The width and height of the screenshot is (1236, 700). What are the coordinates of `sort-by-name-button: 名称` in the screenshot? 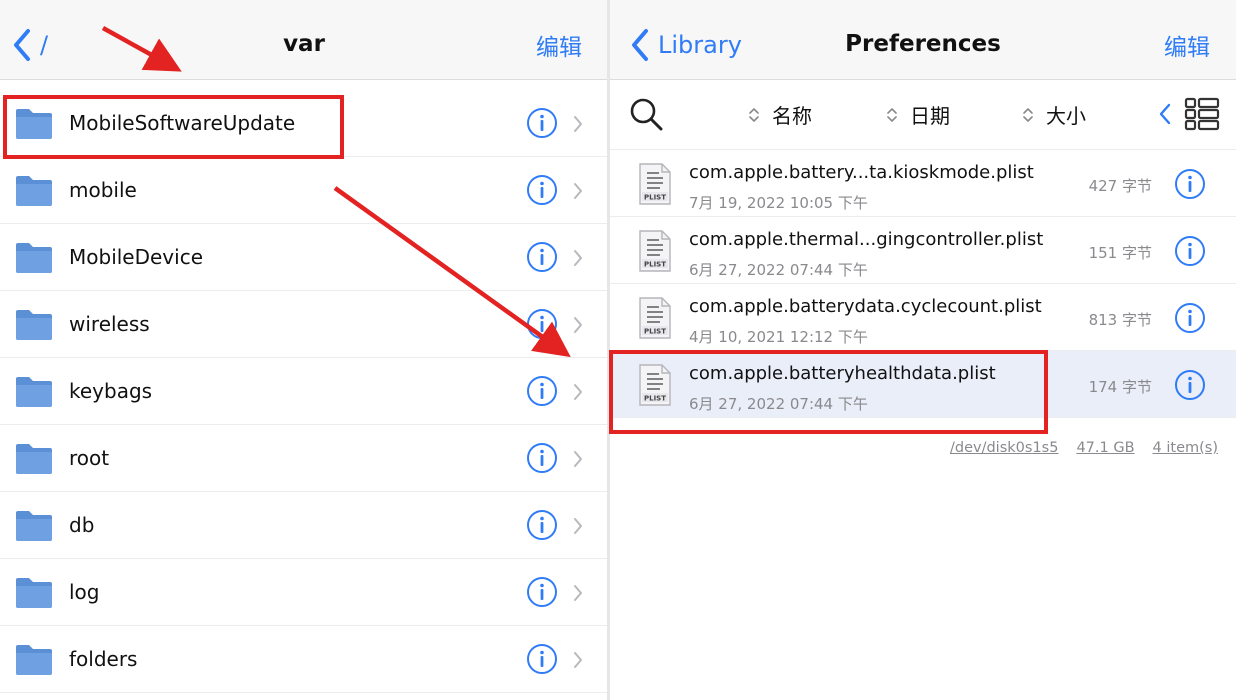 It's located at (780, 114).